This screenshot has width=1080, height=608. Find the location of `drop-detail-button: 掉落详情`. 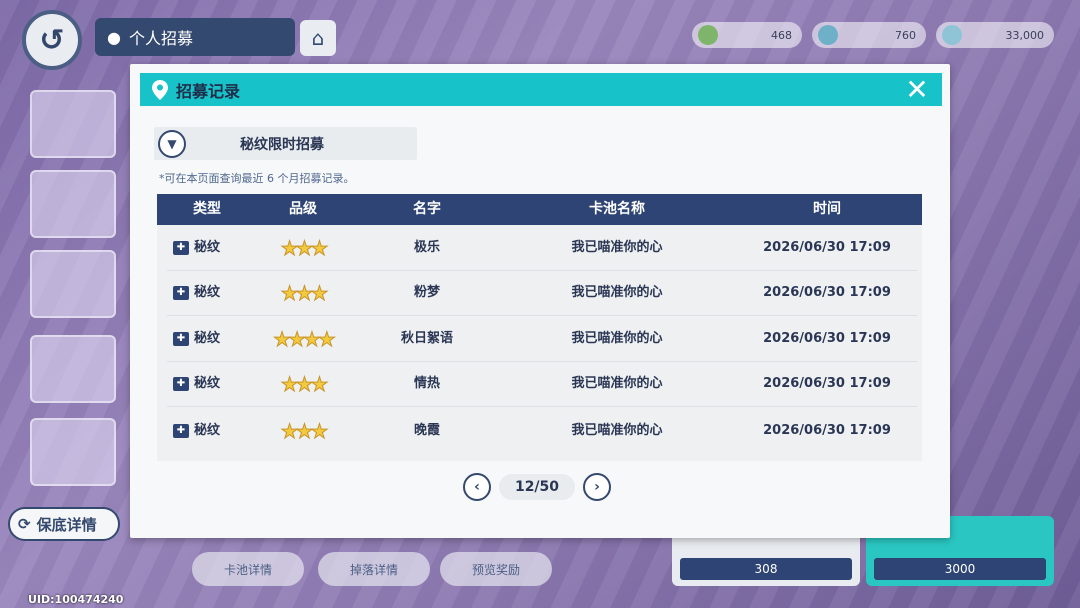

drop-detail-button: 掉落详情 is located at coordinates (374, 569).